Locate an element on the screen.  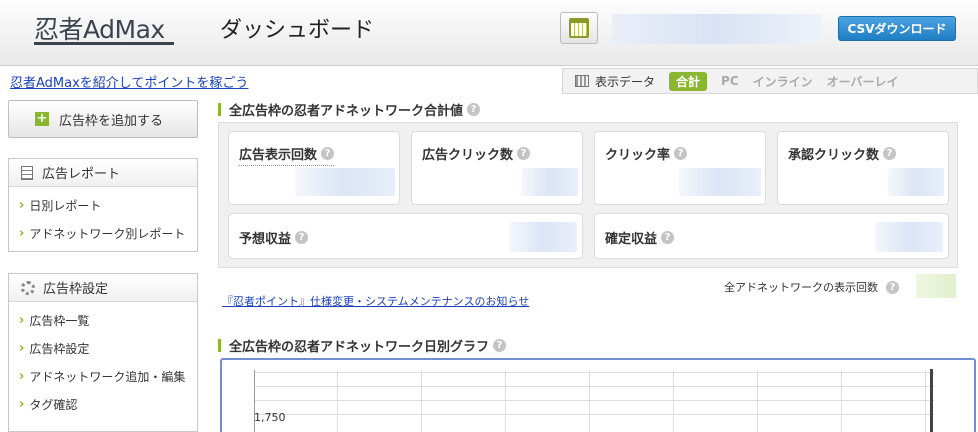
sidebar-item-network-report: アドネットワーク別レポート is located at coordinates (103, 233).